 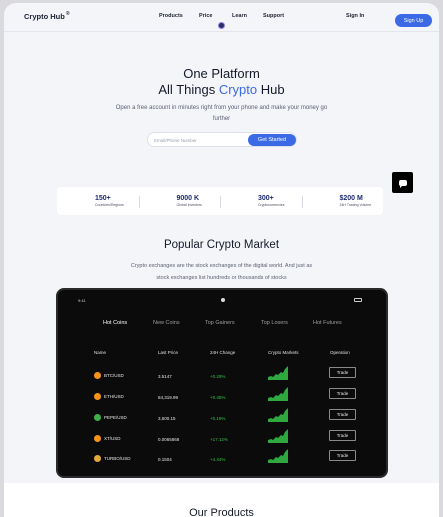 I want to click on table-row: TURBO/USD 0.1504 +4.44% Trade, so click(x=222, y=458).